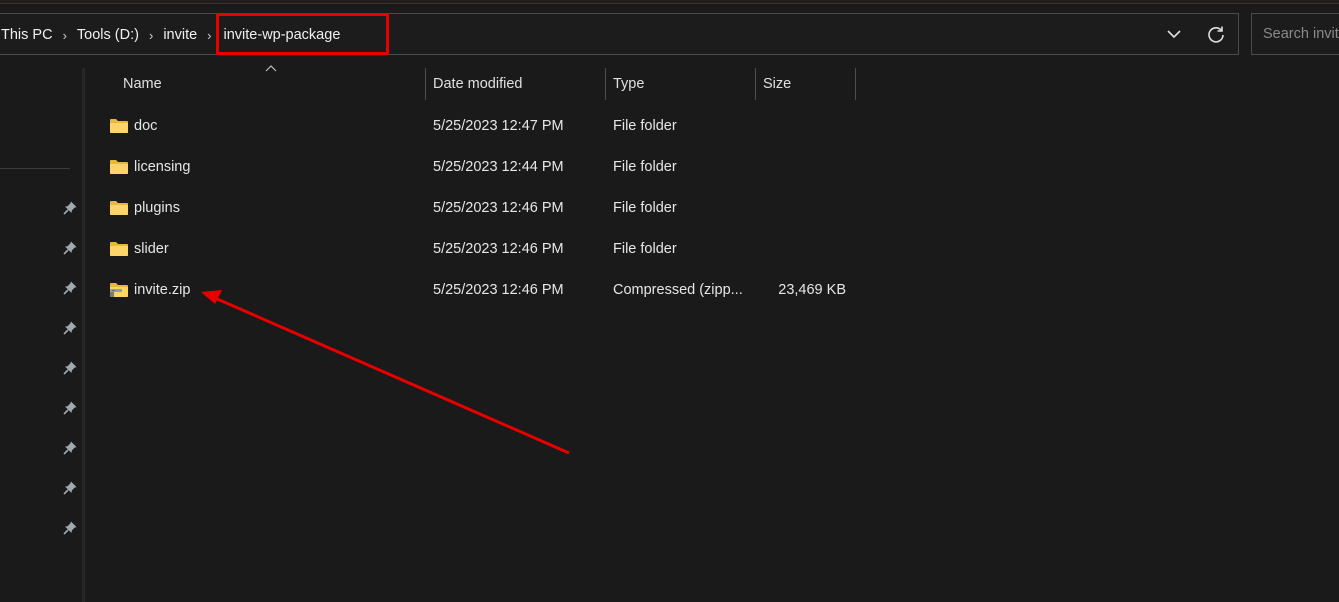 The width and height of the screenshot is (1339, 602). I want to click on address-history-dropdown-button, so click(1174, 34).